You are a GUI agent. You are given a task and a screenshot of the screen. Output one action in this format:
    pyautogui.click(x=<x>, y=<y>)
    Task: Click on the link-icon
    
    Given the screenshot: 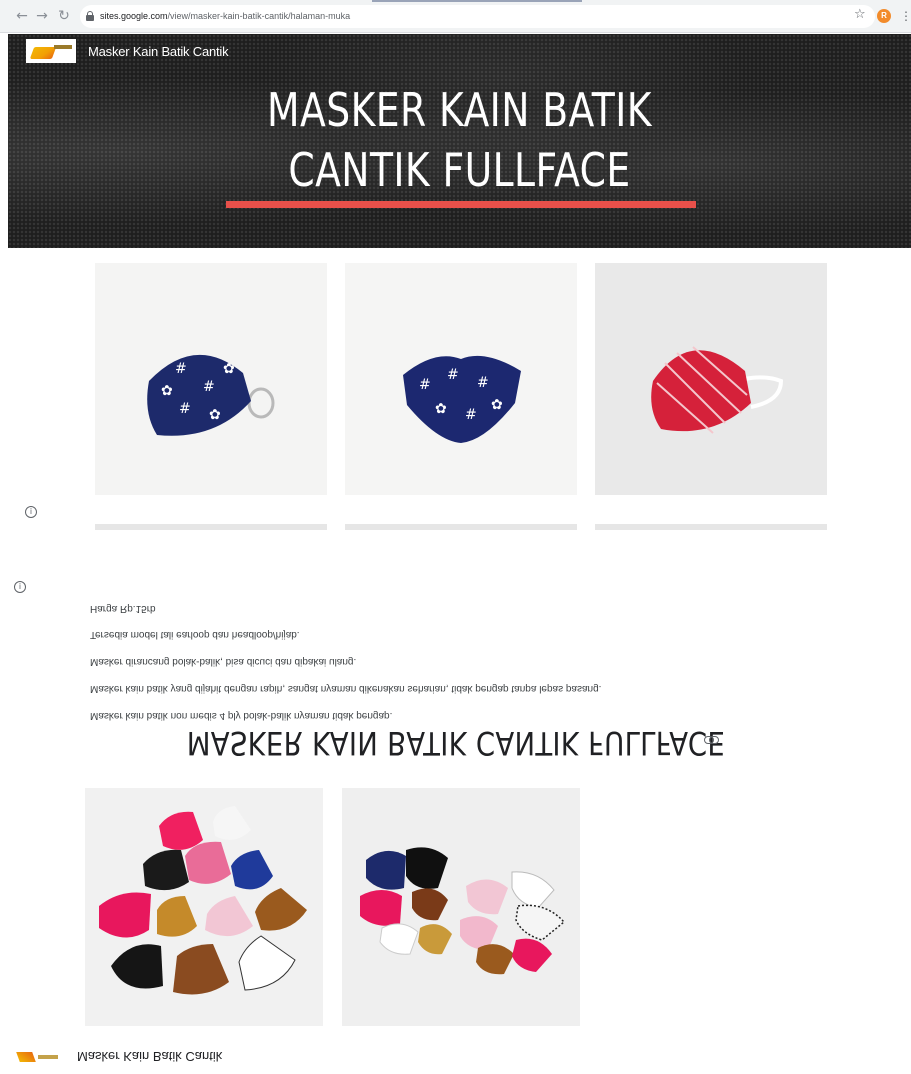 What is the action you would take?
    pyautogui.click(x=711, y=740)
    